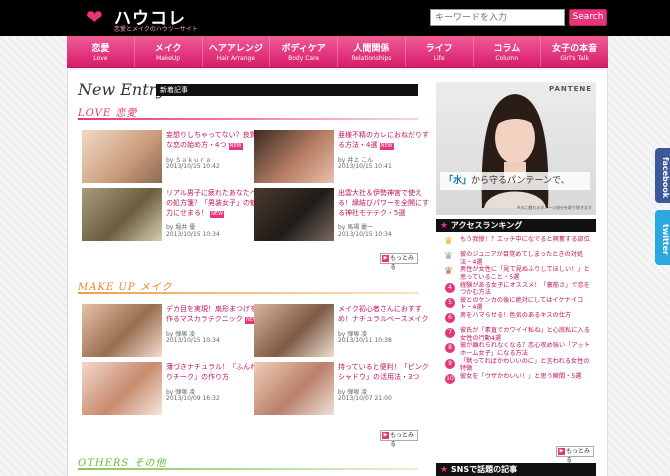 This screenshot has height=476, width=670. What do you see at coordinates (365, 398) in the screenshot?
I see `article-date: 2013/10/07 21:00` at bounding box center [365, 398].